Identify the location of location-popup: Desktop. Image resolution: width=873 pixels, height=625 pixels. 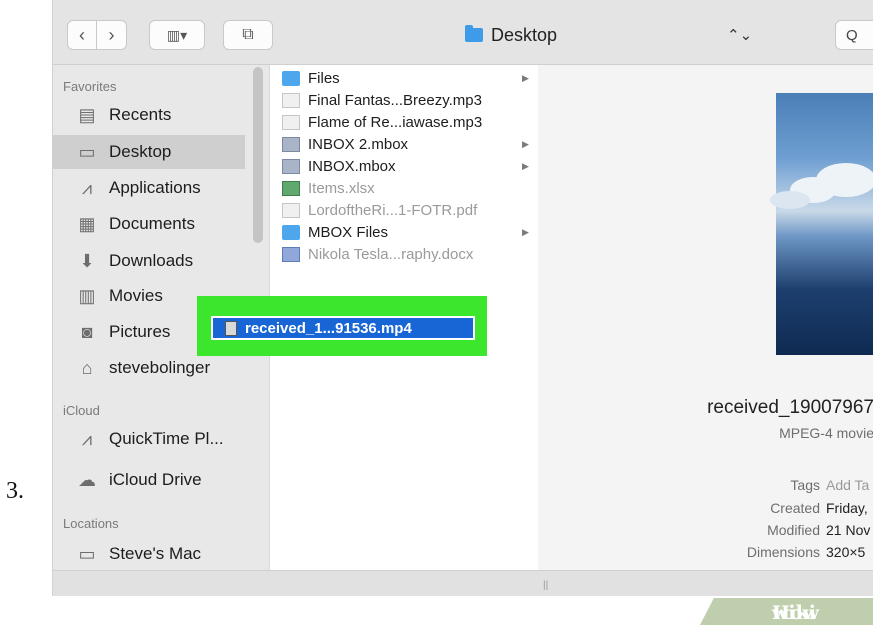
(514, 35).